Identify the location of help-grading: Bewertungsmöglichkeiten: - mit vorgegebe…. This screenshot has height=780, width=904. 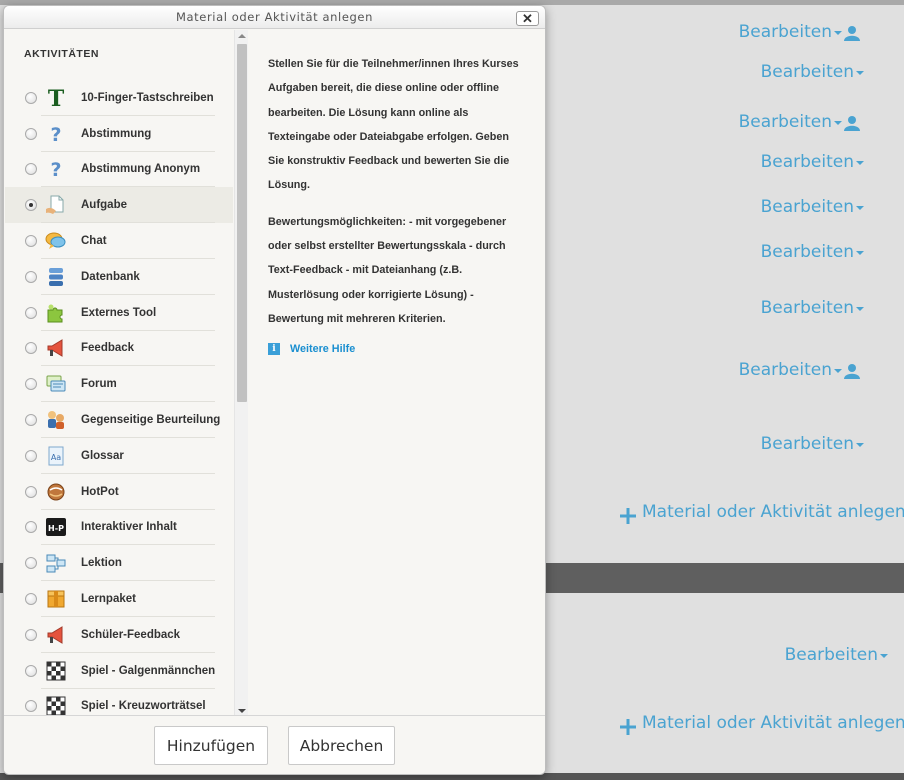
(387, 270).